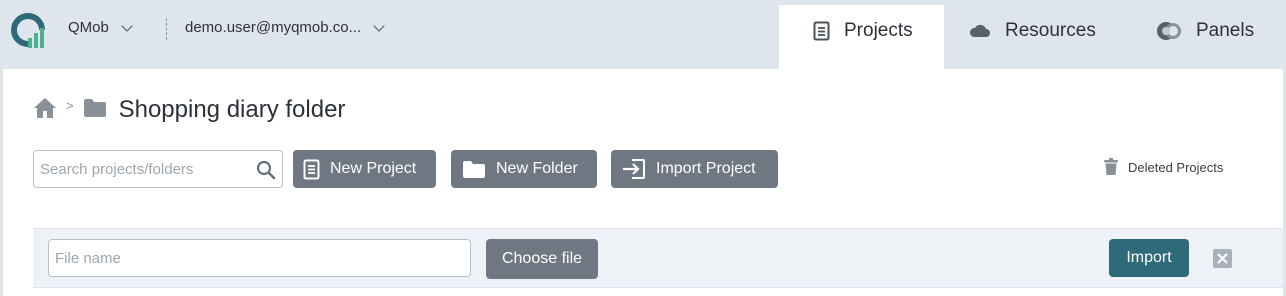 This screenshot has height=296, width=1286. What do you see at coordinates (1176, 167) in the screenshot?
I see `deleted-projects-label: Deleted Projects` at bounding box center [1176, 167].